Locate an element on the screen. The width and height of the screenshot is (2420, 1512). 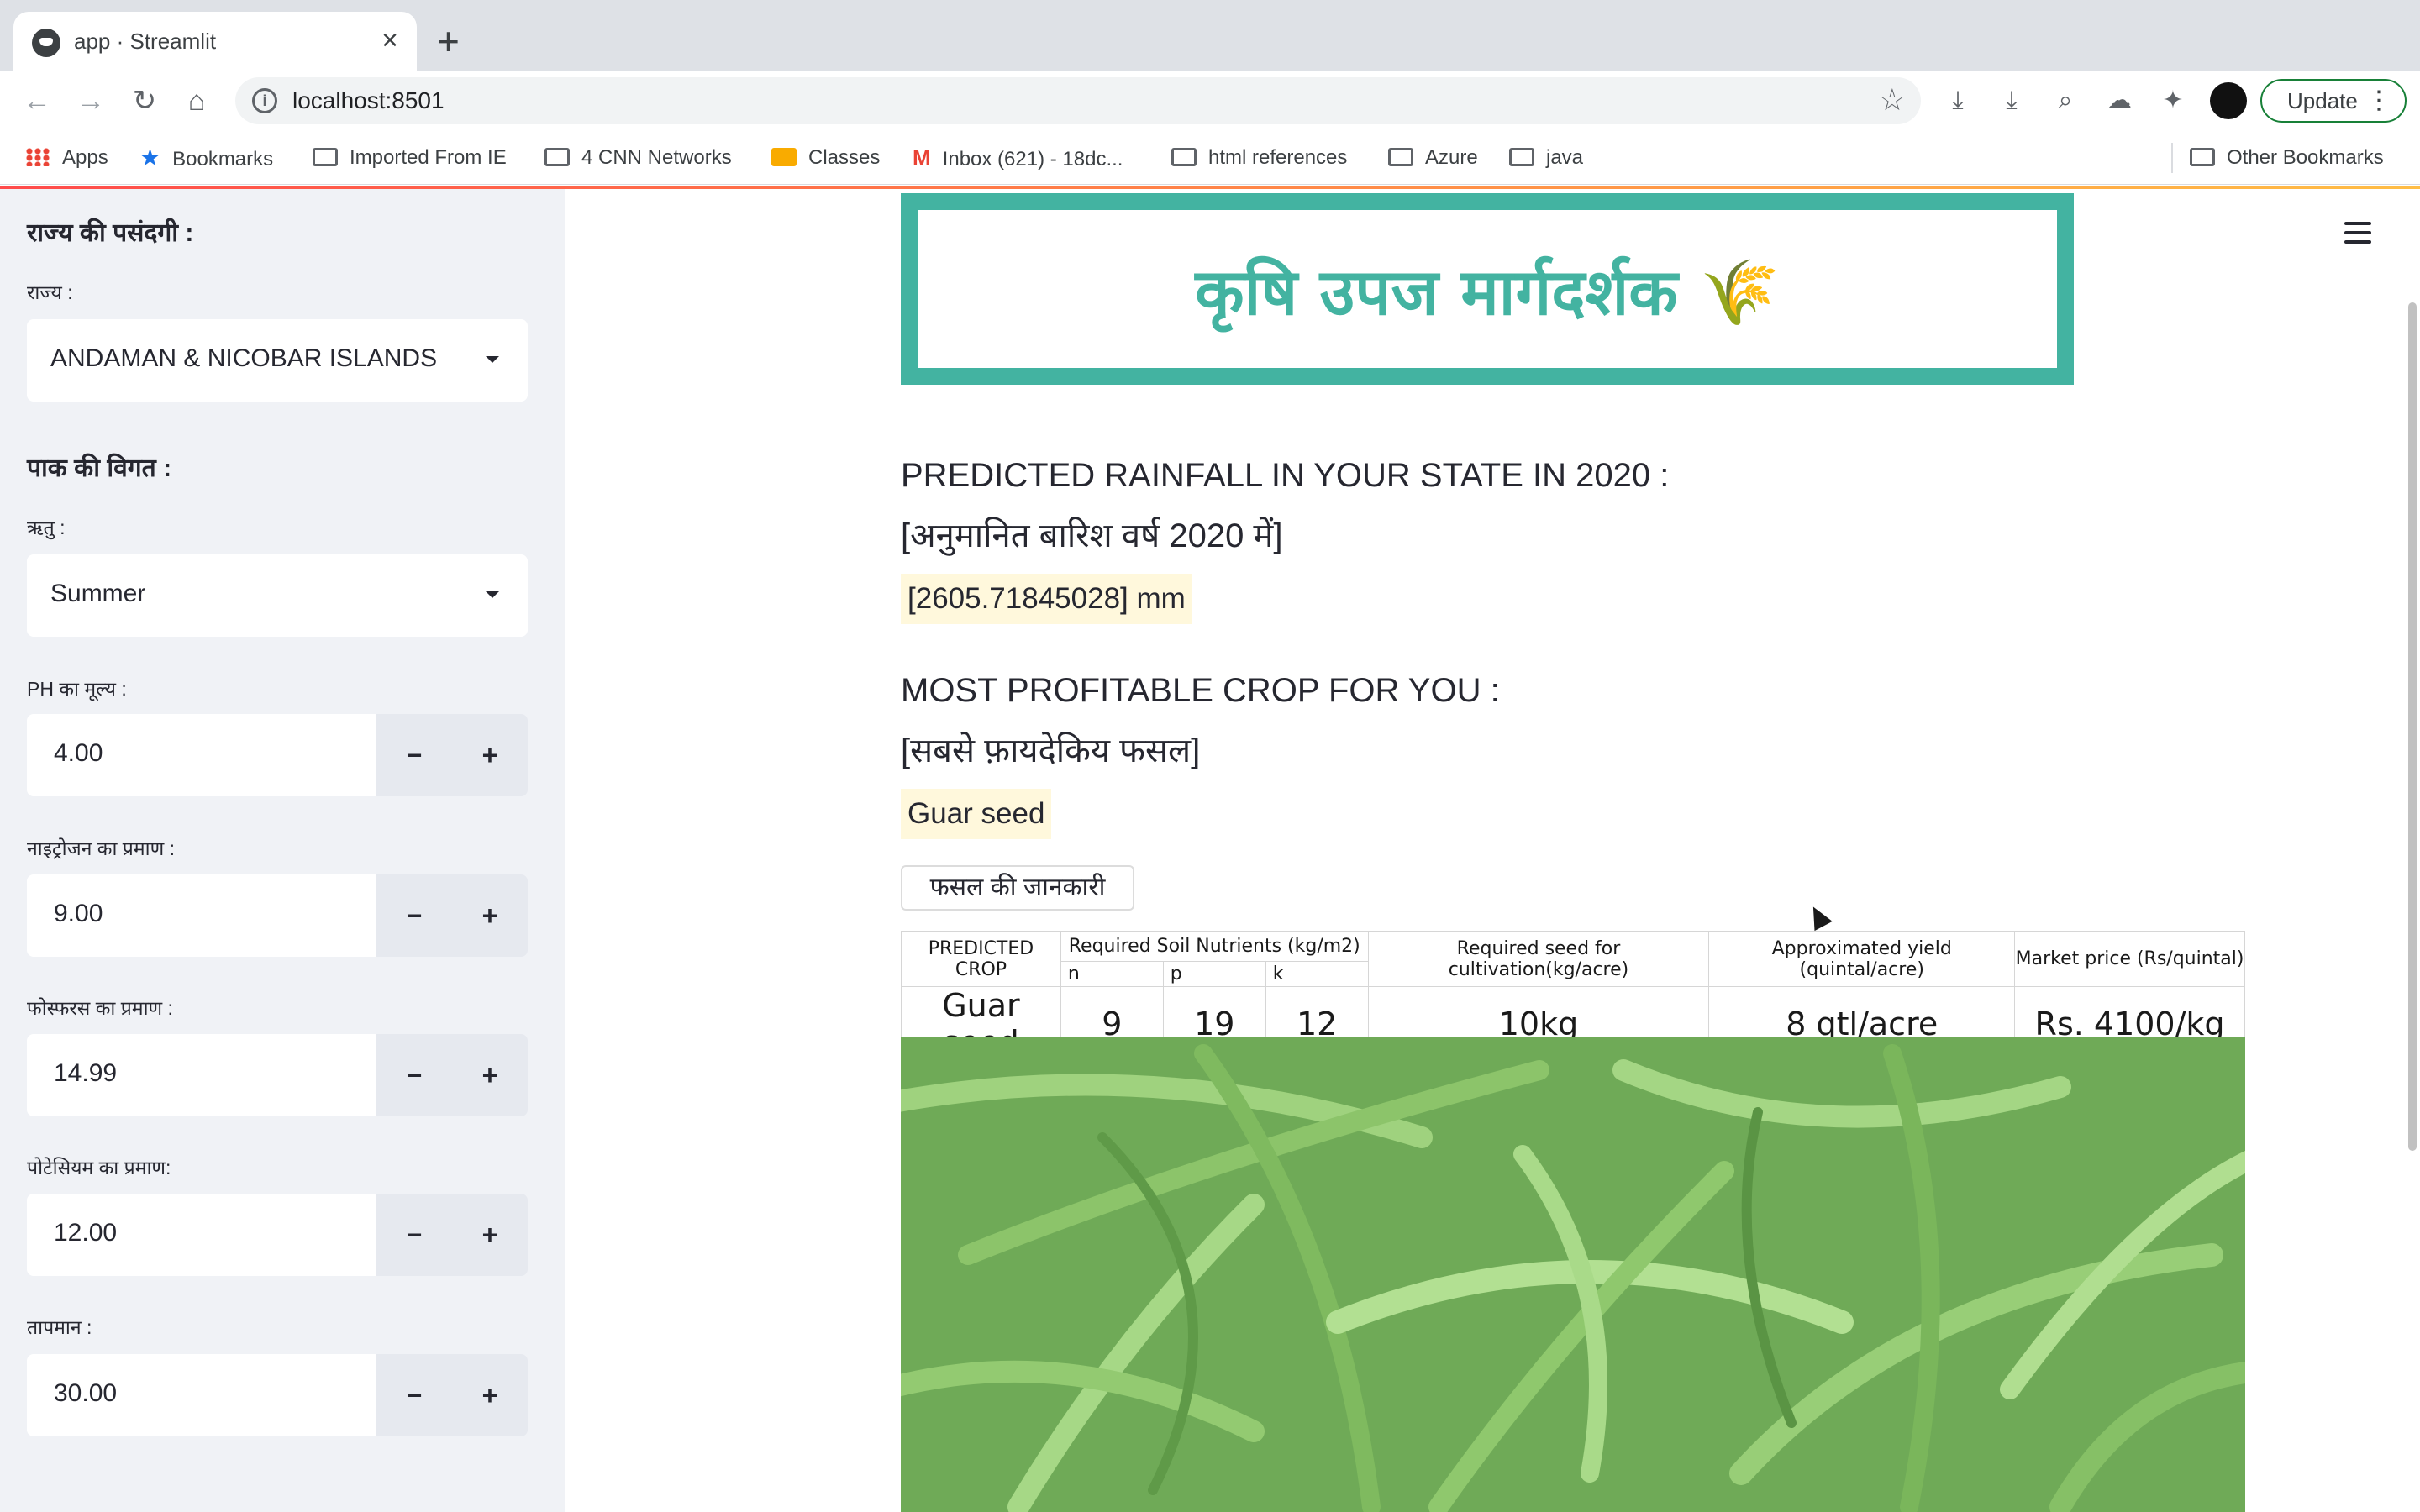
temperature-number-input: 30.00 − + is located at coordinates (277, 1395).